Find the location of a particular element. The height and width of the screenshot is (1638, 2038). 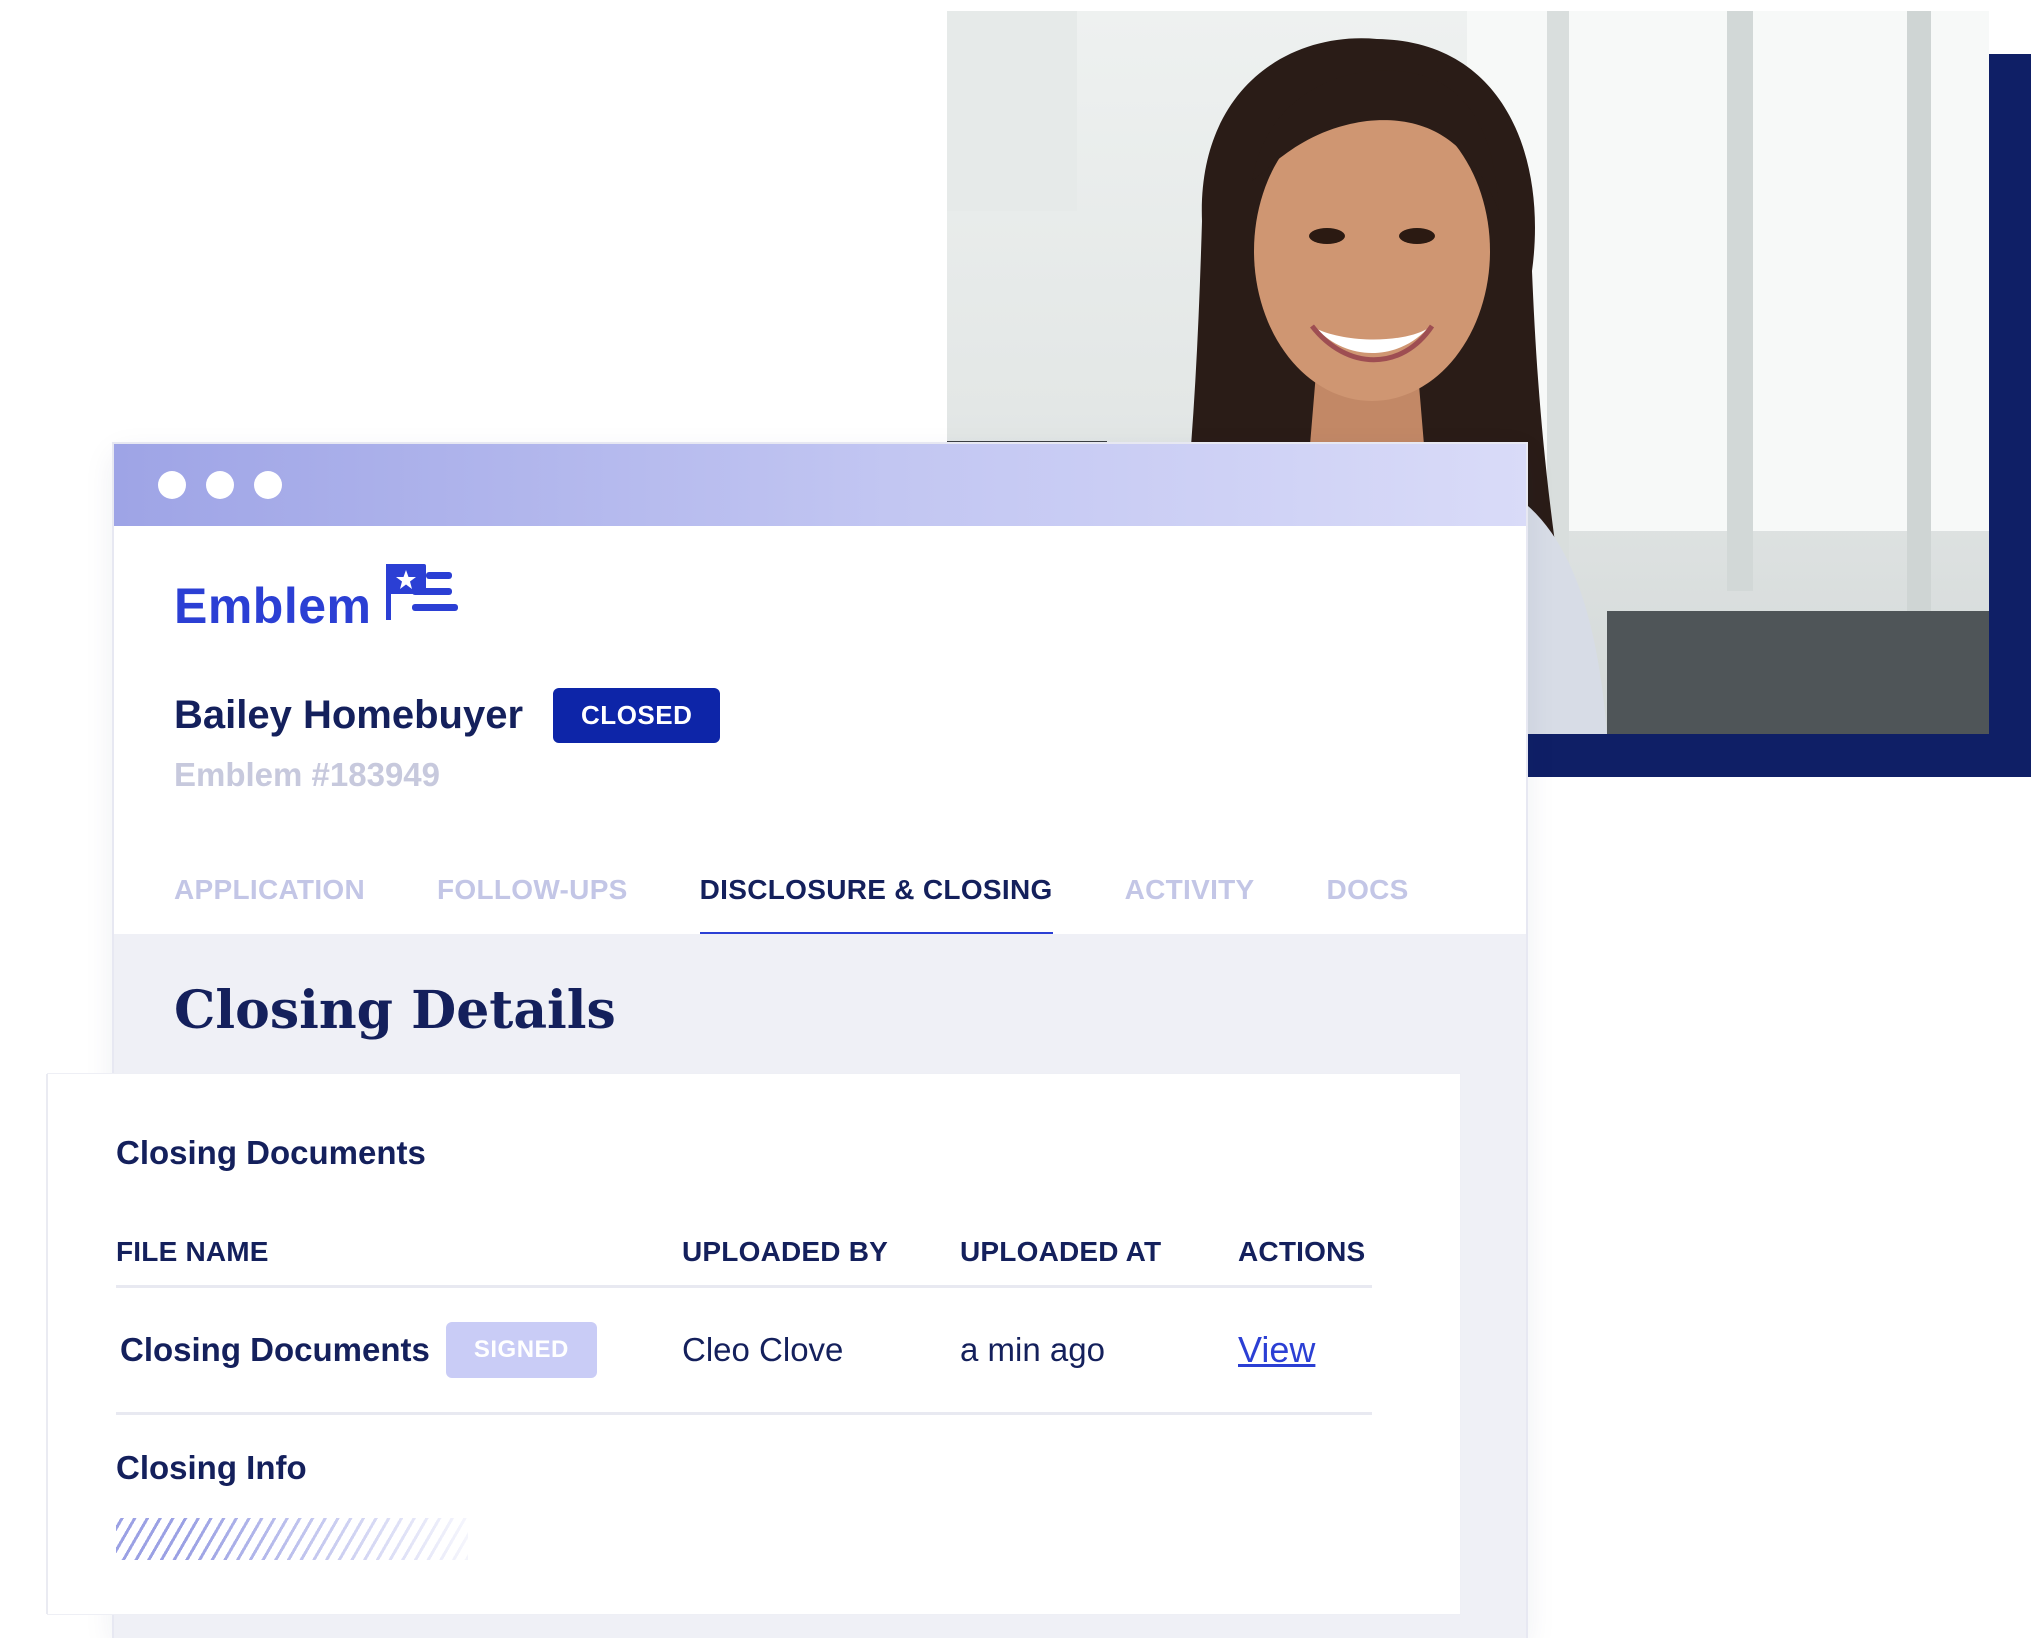

column-header-file-name: FILE NAME is located at coordinates (192, 1251).